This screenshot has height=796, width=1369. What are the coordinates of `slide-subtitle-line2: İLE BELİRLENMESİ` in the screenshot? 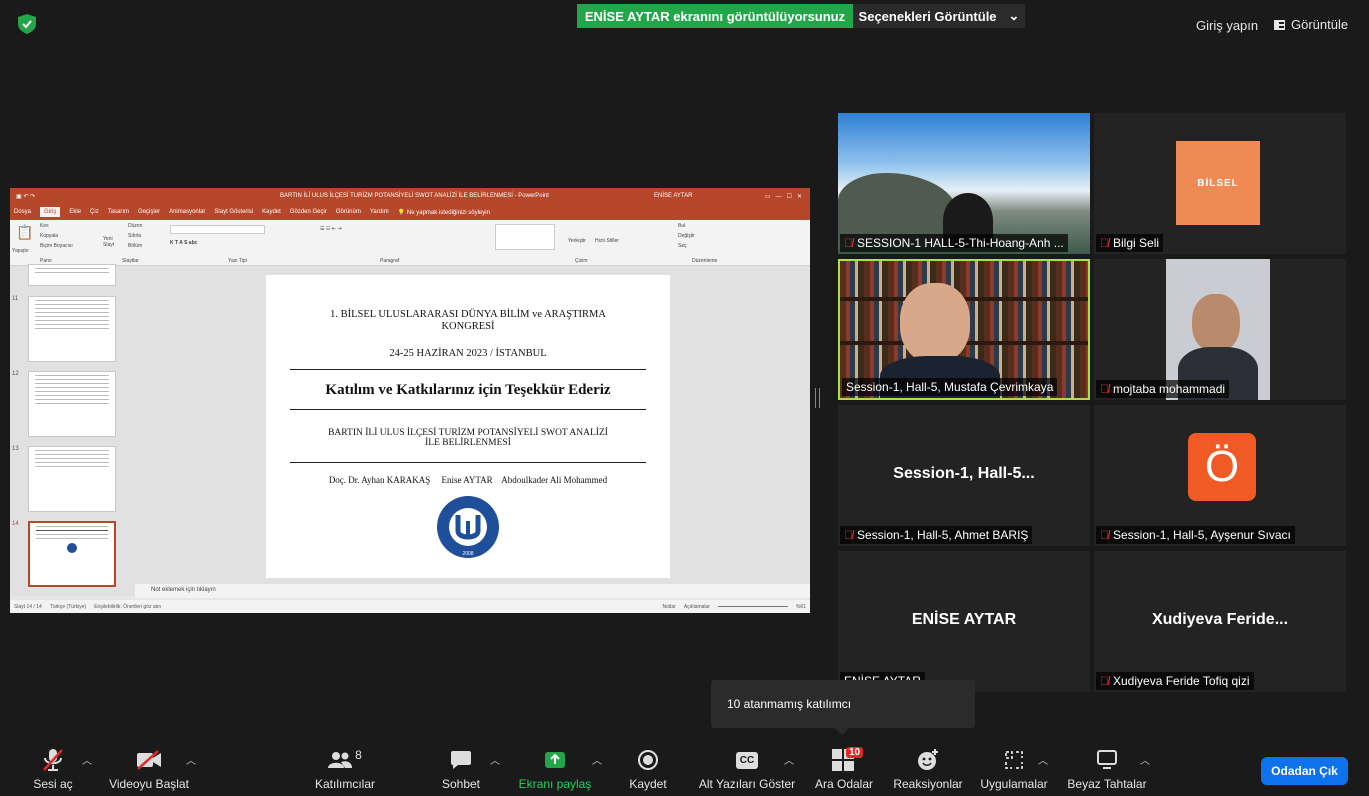 It's located at (468, 443).